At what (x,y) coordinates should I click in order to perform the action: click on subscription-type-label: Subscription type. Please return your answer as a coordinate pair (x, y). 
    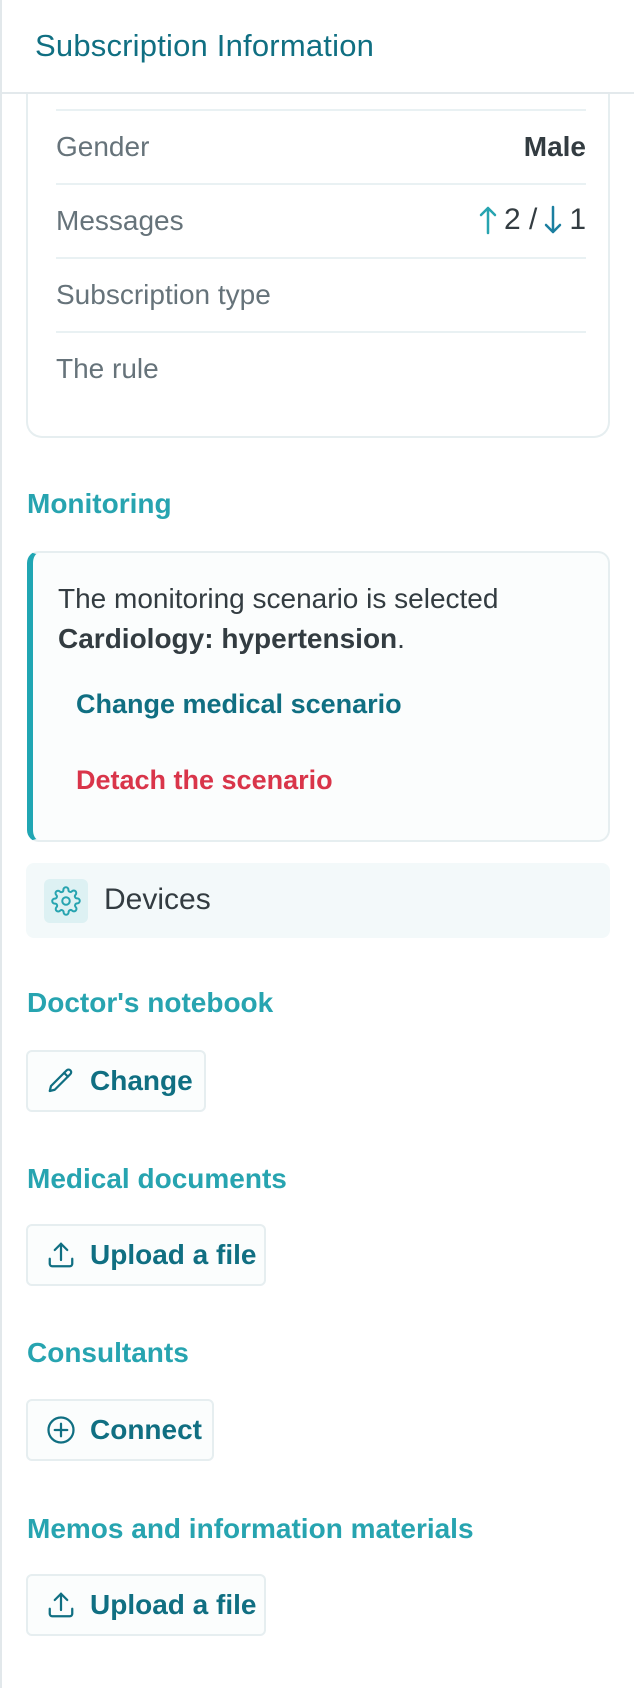
    Looking at the image, I should click on (163, 294).